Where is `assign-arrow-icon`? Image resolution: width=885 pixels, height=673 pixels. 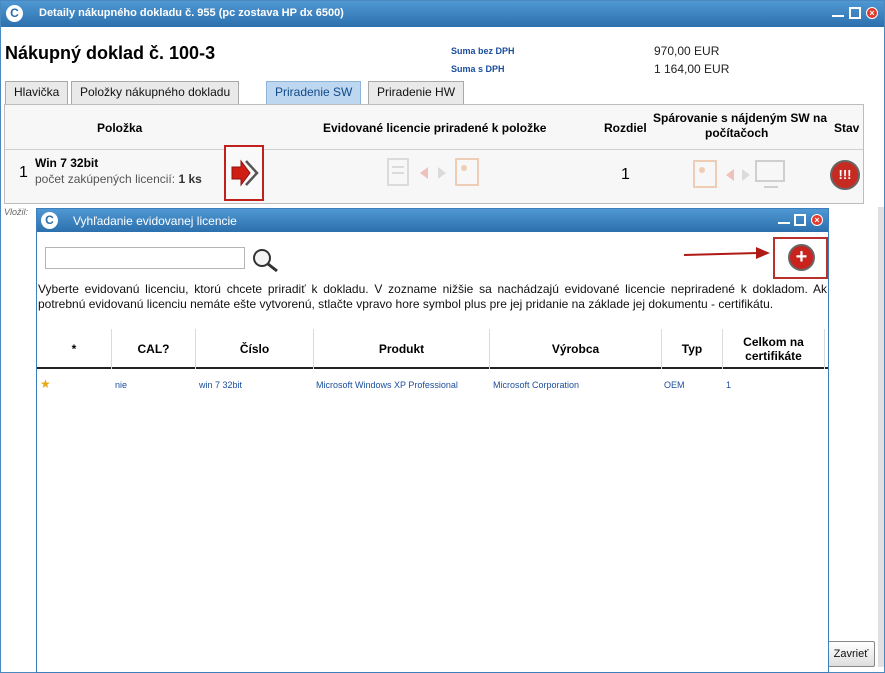 assign-arrow-icon is located at coordinates (245, 173).